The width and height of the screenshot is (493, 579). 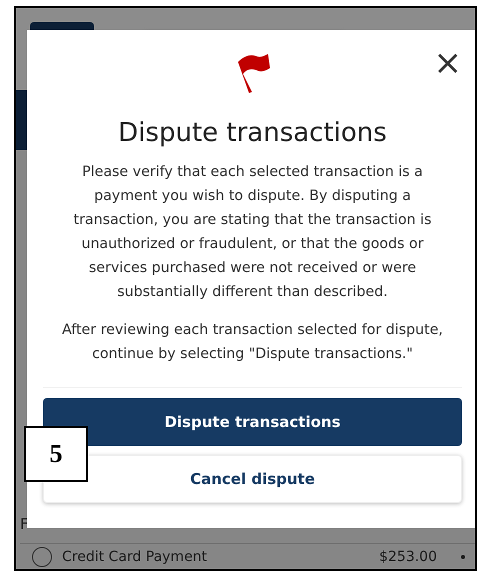 What do you see at coordinates (463, 557) in the screenshot?
I see `dot-icon` at bounding box center [463, 557].